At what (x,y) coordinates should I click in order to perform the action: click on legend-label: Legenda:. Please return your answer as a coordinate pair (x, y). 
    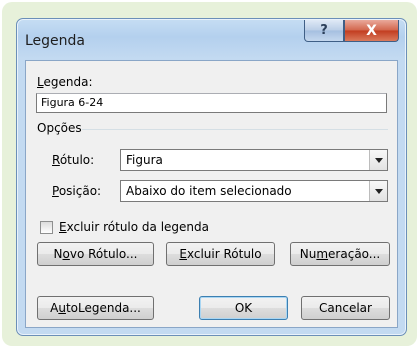
    Looking at the image, I should click on (65, 82).